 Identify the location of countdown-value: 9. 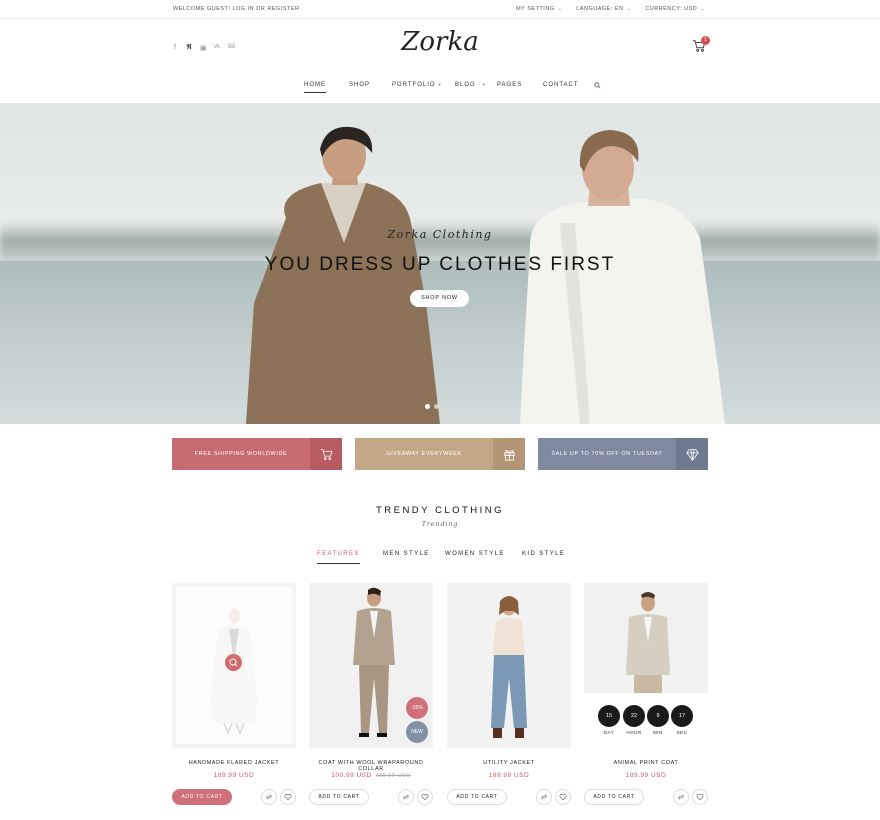
(658, 716).